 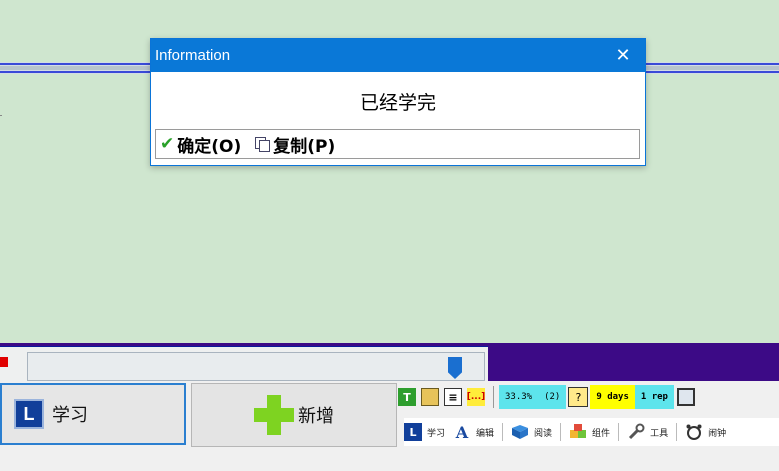 I want to click on mode-tabs: L 学习 A 编辑 阅读 组件 工具 闹钟, so click(x=591, y=432).